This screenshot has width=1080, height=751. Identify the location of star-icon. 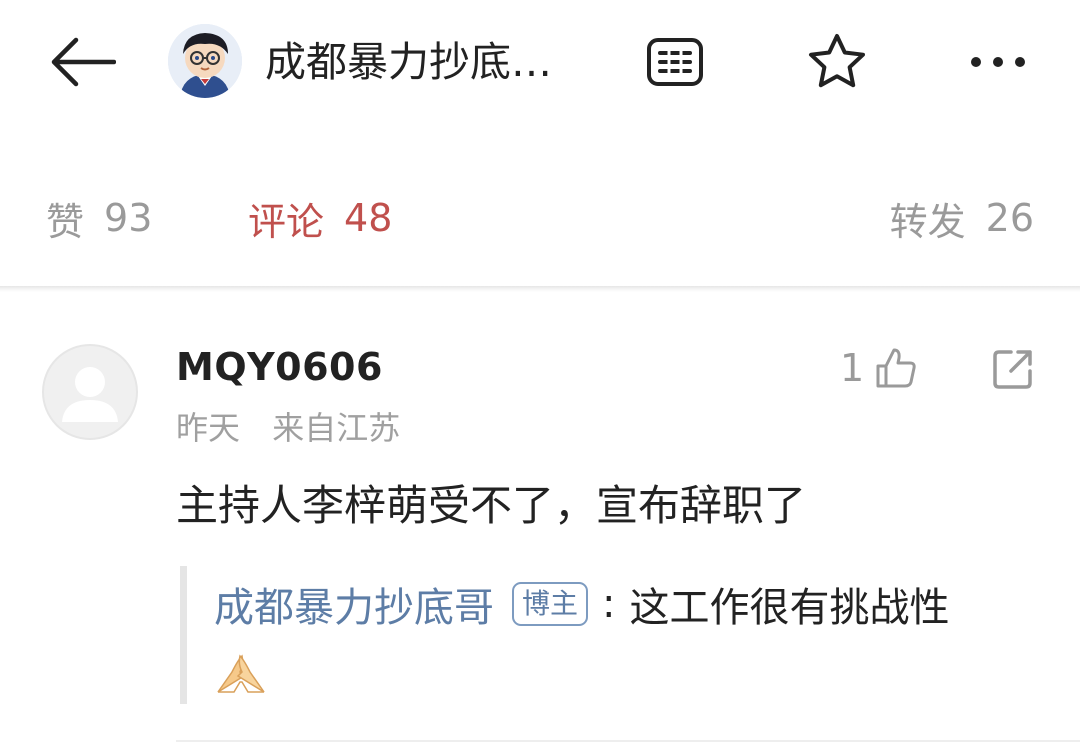
(837, 61).